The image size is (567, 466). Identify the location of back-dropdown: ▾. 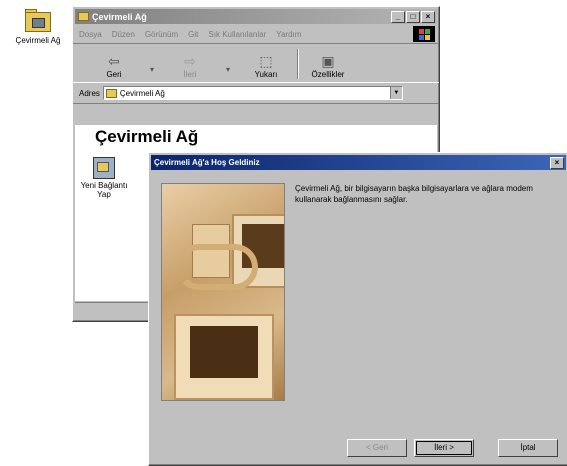
(152, 71).